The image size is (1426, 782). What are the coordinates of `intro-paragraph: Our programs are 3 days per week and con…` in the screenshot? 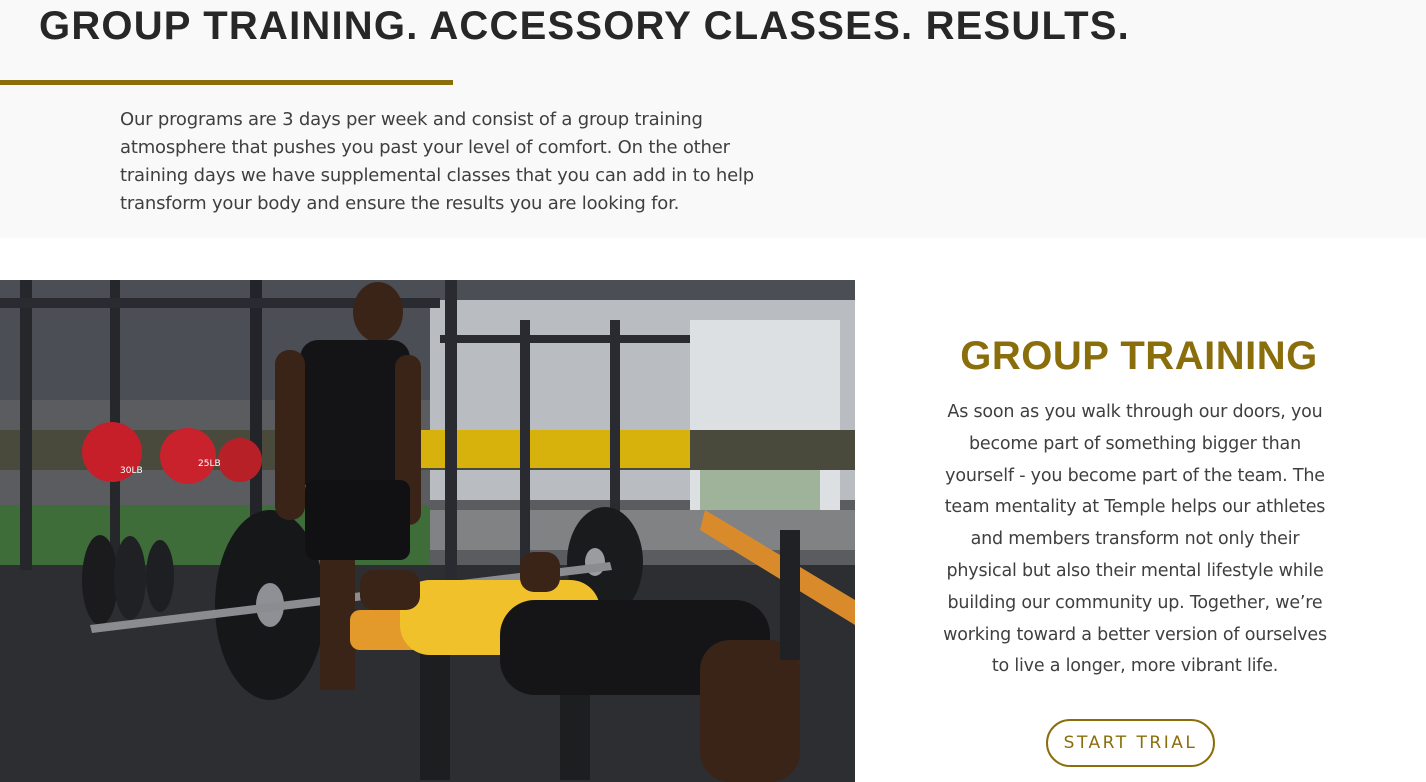 It's located at (437, 161).